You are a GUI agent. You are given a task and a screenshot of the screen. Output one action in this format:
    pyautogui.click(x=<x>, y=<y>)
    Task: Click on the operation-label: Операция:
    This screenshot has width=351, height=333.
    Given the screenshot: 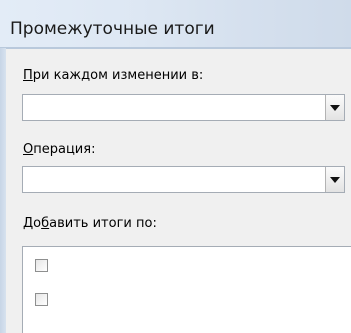 What is the action you would take?
    pyautogui.click(x=59, y=149)
    